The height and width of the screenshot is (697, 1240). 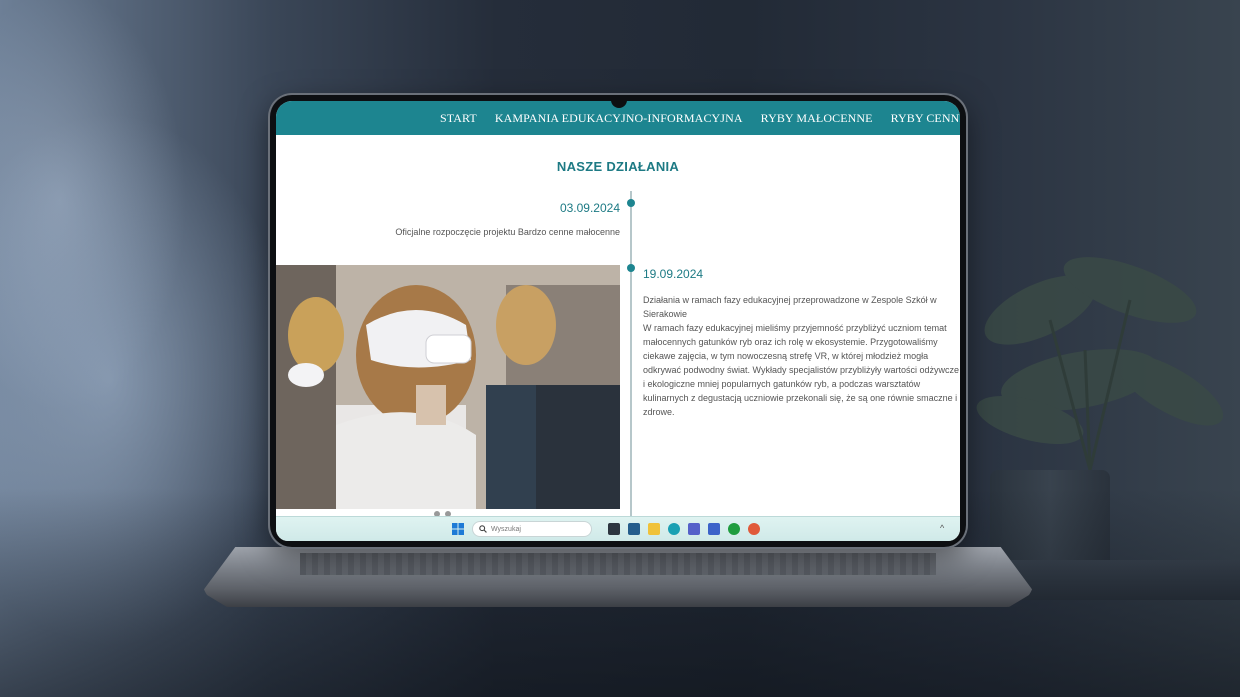 What do you see at coordinates (674, 529) in the screenshot?
I see `edge-icon` at bounding box center [674, 529].